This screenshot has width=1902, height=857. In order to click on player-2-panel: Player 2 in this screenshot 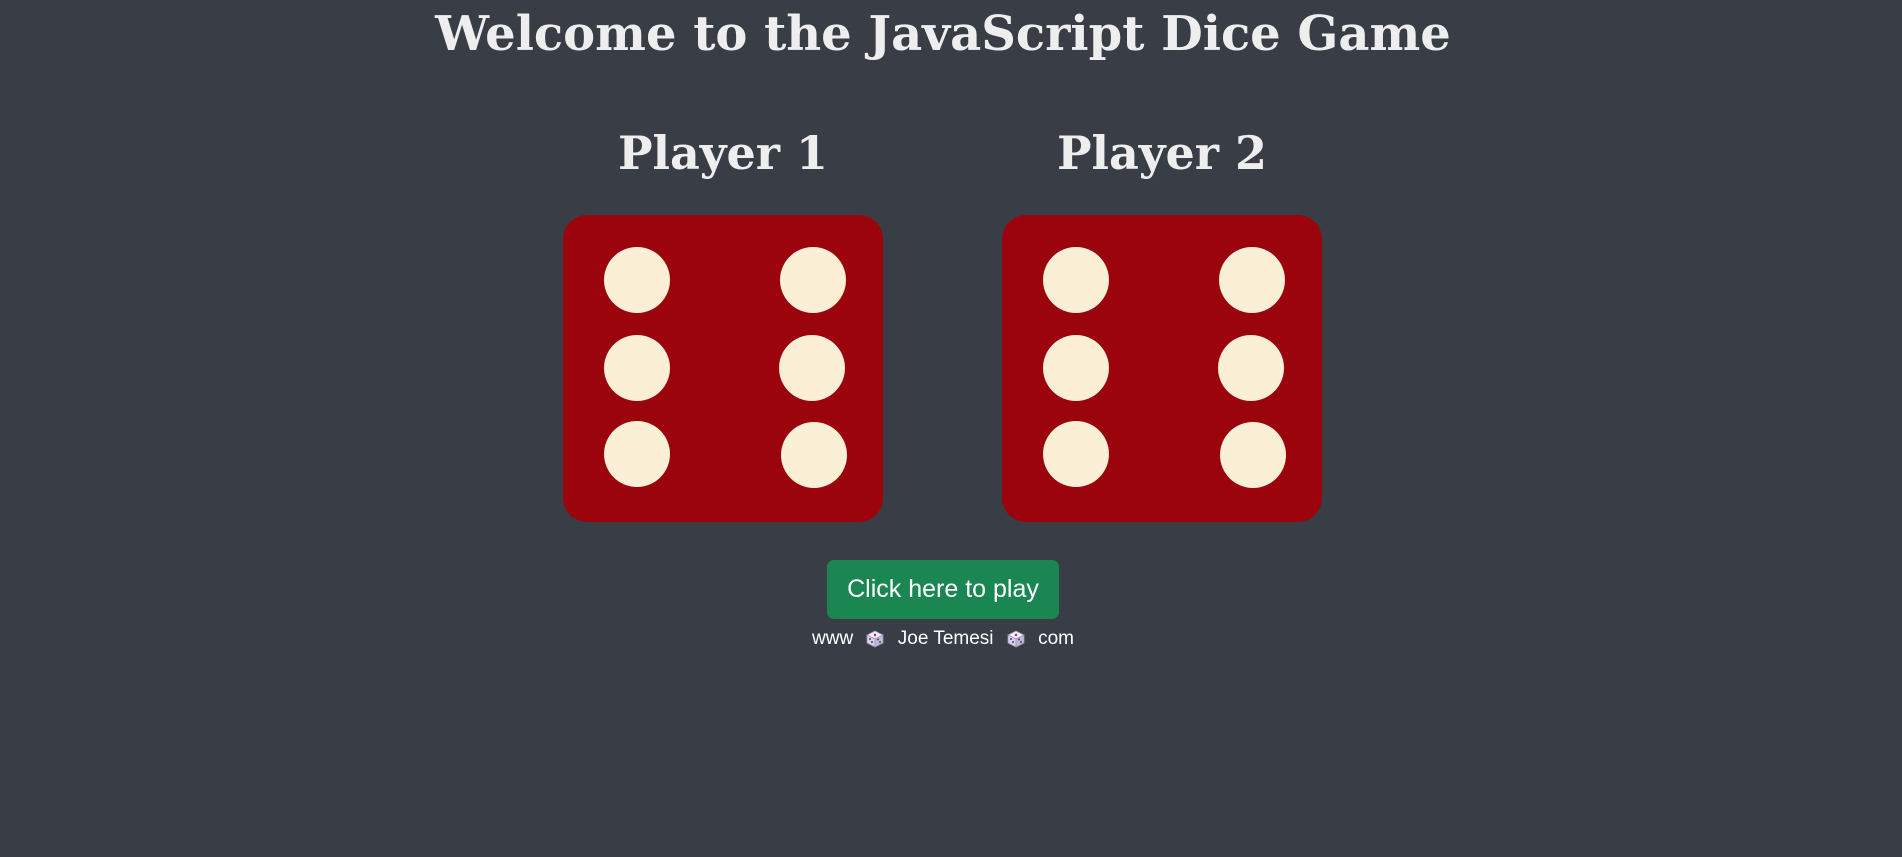, I will do `click(1162, 321)`.